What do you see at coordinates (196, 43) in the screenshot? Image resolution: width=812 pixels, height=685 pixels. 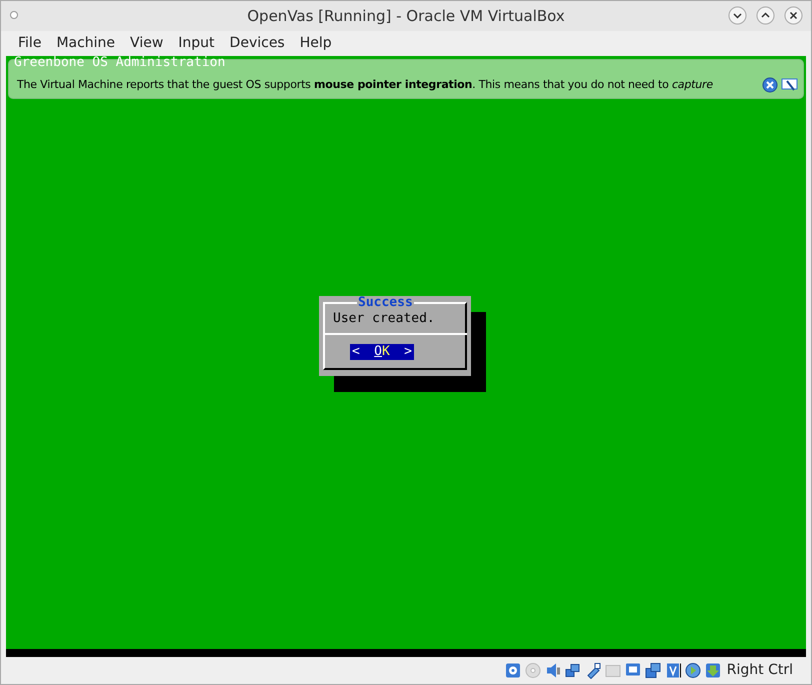 I see `menu-item: Input` at bounding box center [196, 43].